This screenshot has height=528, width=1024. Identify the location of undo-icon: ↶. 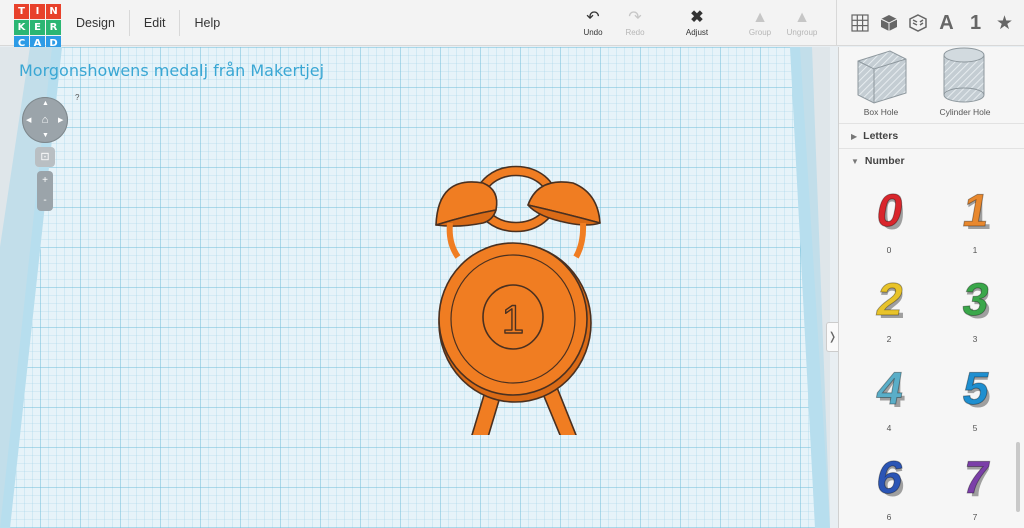
(593, 17).